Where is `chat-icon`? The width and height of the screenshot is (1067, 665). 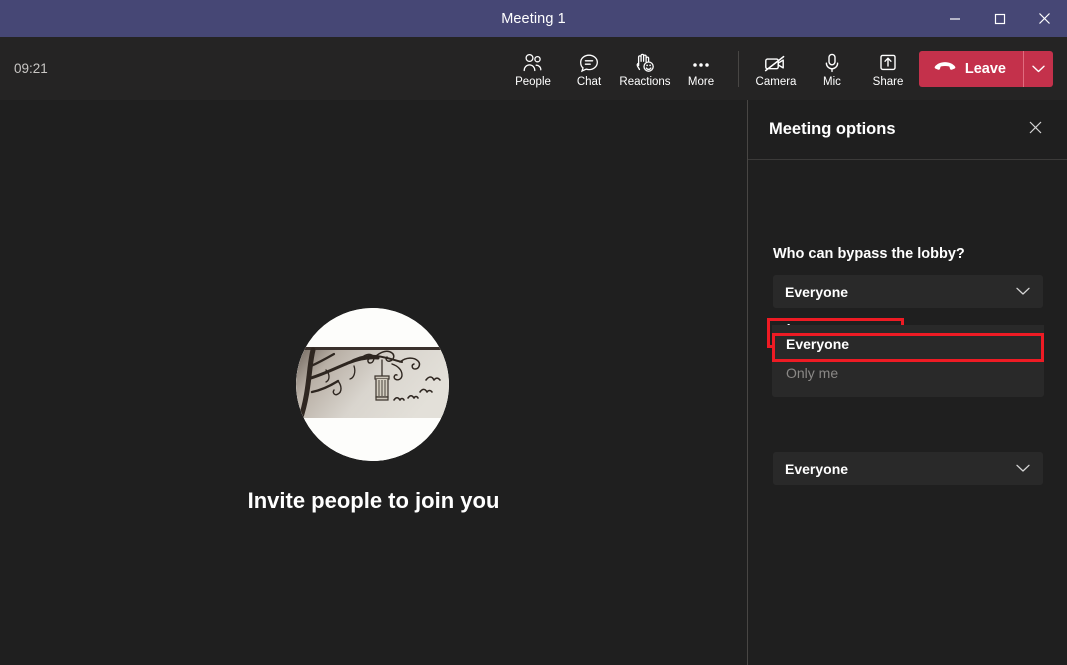 chat-icon is located at coordinates (589, 61).